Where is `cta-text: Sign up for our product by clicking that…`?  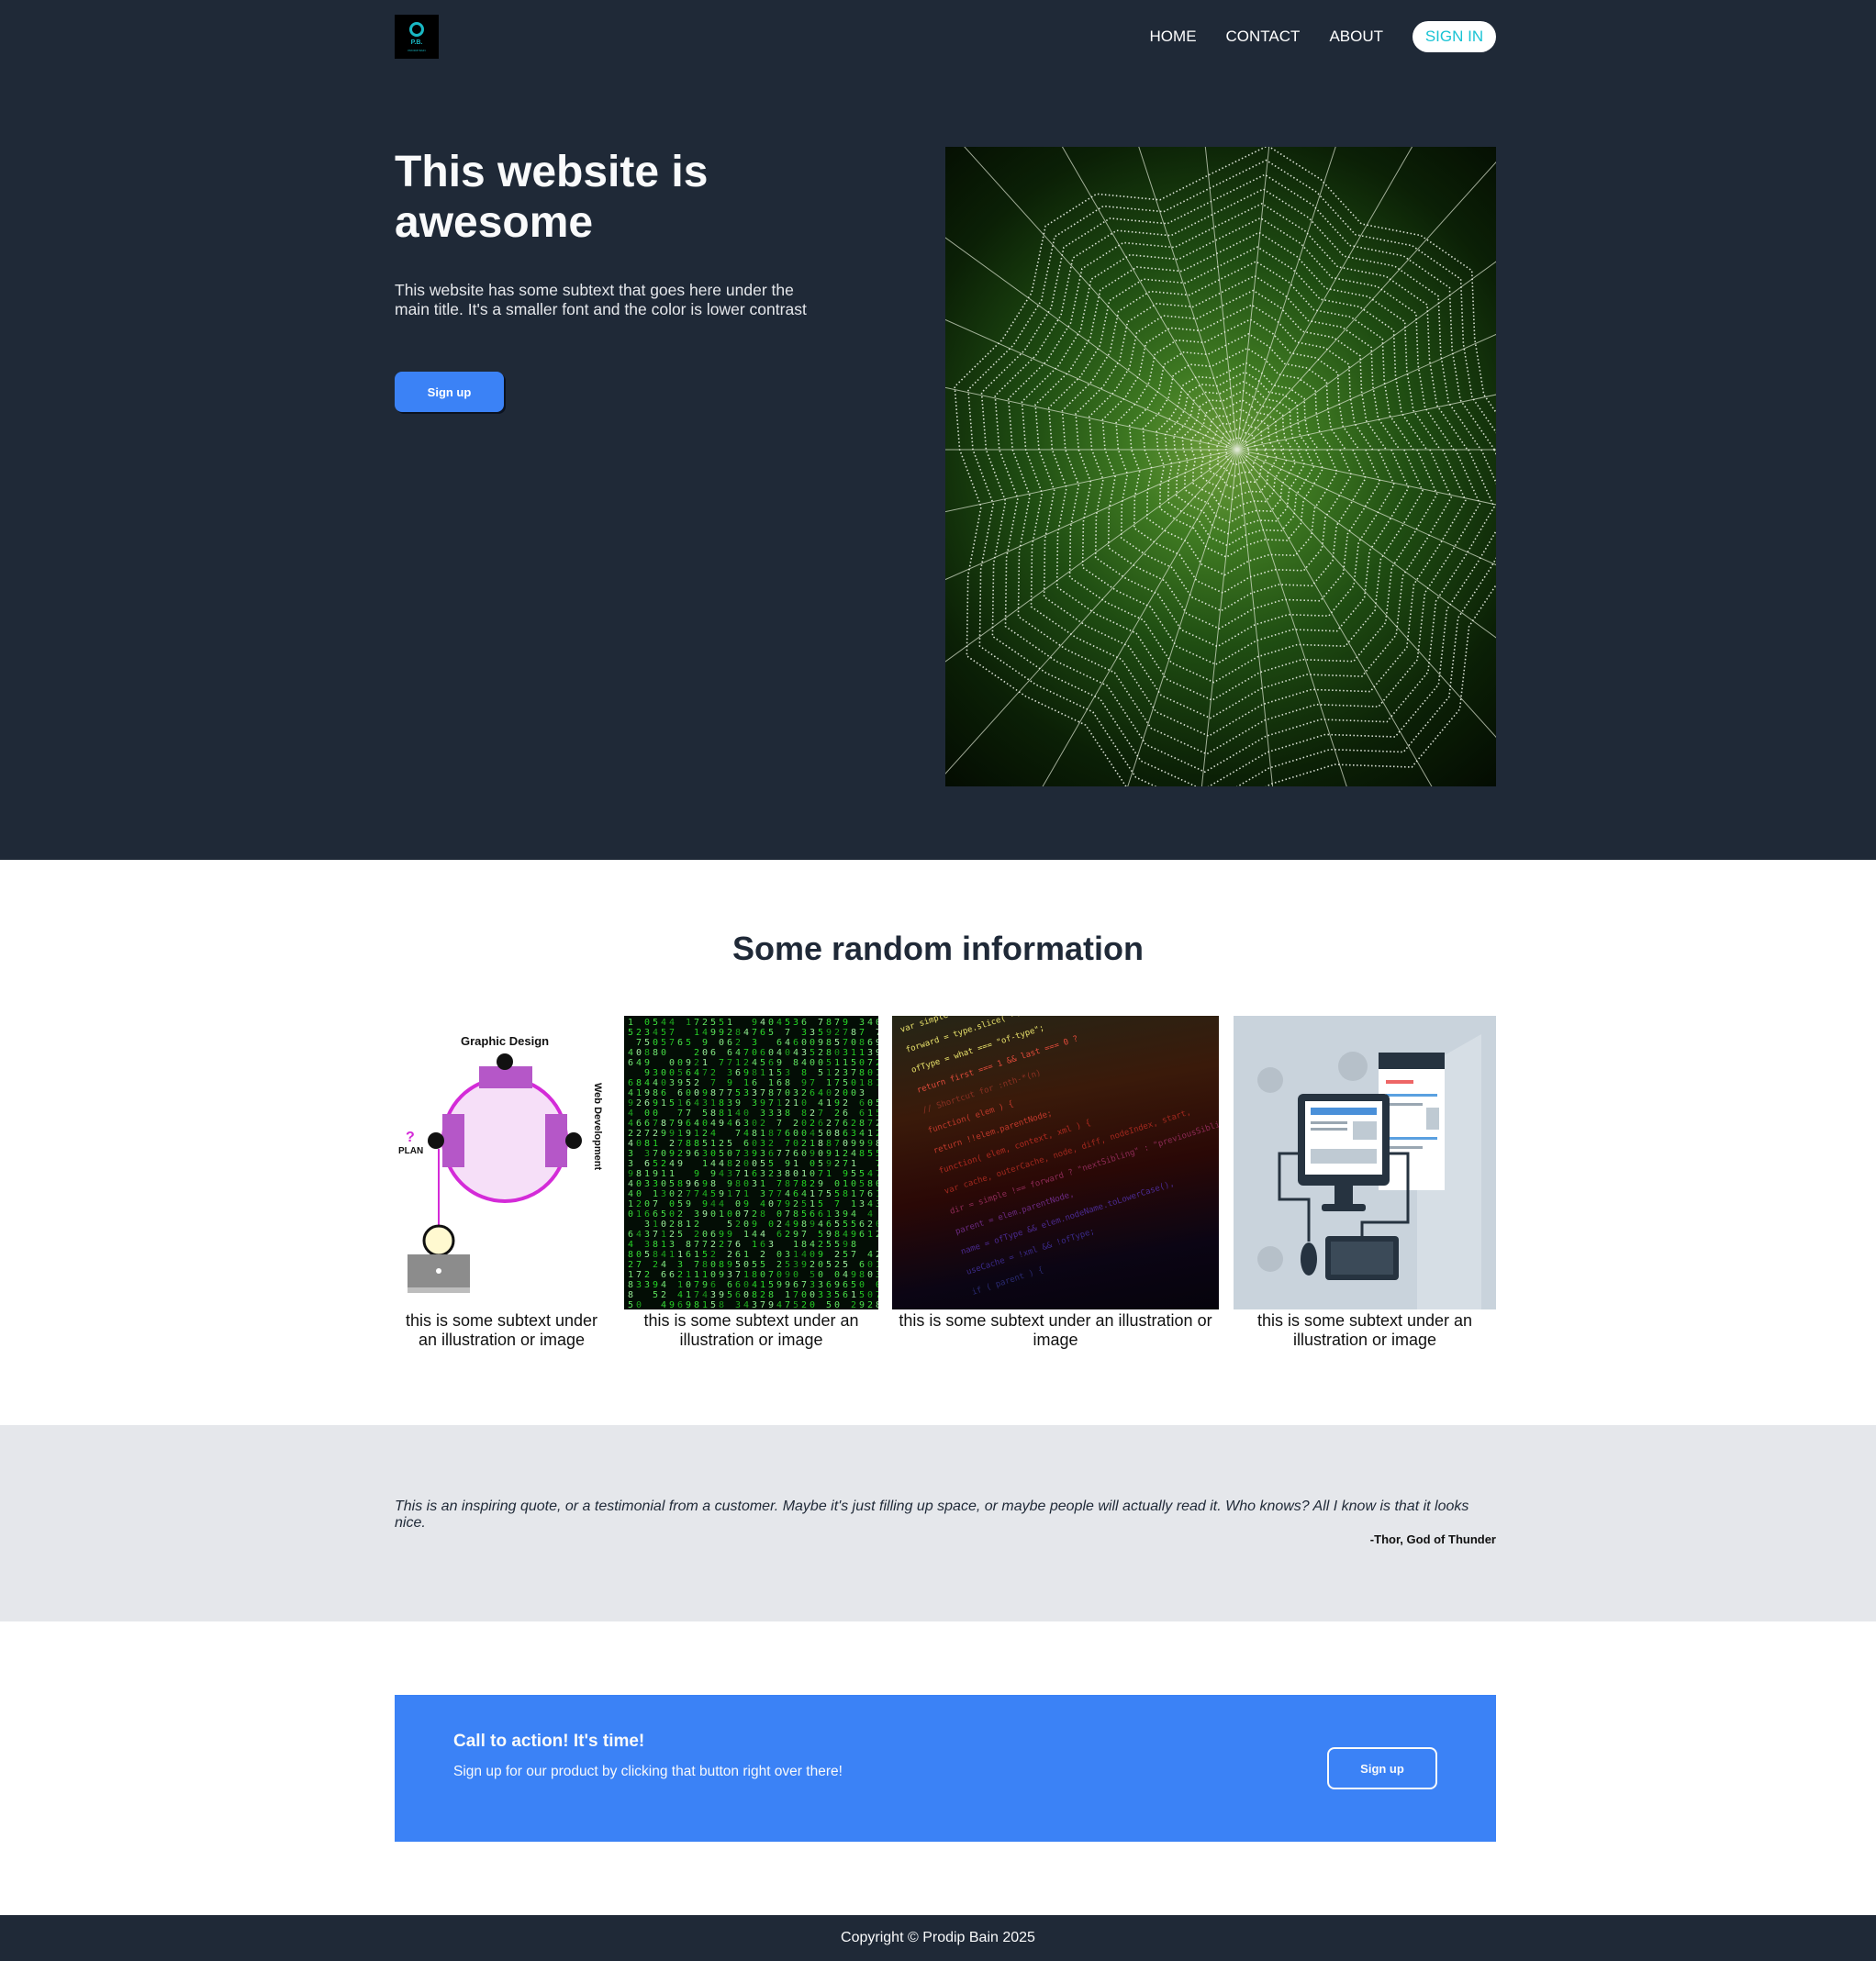 cta-text: Sign up for our product by clicking that… is located at coordinates (648, 1771).